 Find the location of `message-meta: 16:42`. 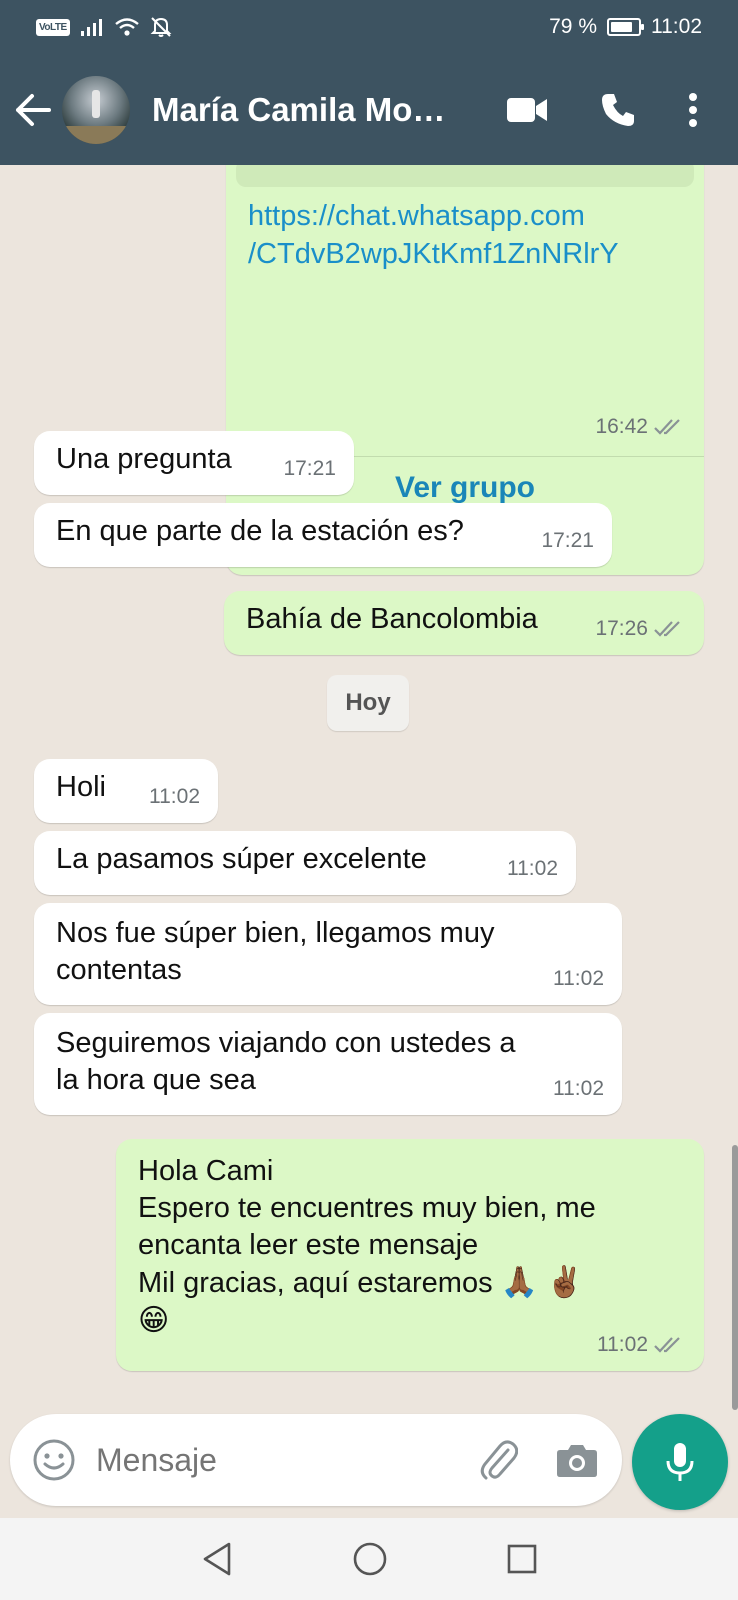

message-meta: 16:42 is located at coordinates (640, 427).